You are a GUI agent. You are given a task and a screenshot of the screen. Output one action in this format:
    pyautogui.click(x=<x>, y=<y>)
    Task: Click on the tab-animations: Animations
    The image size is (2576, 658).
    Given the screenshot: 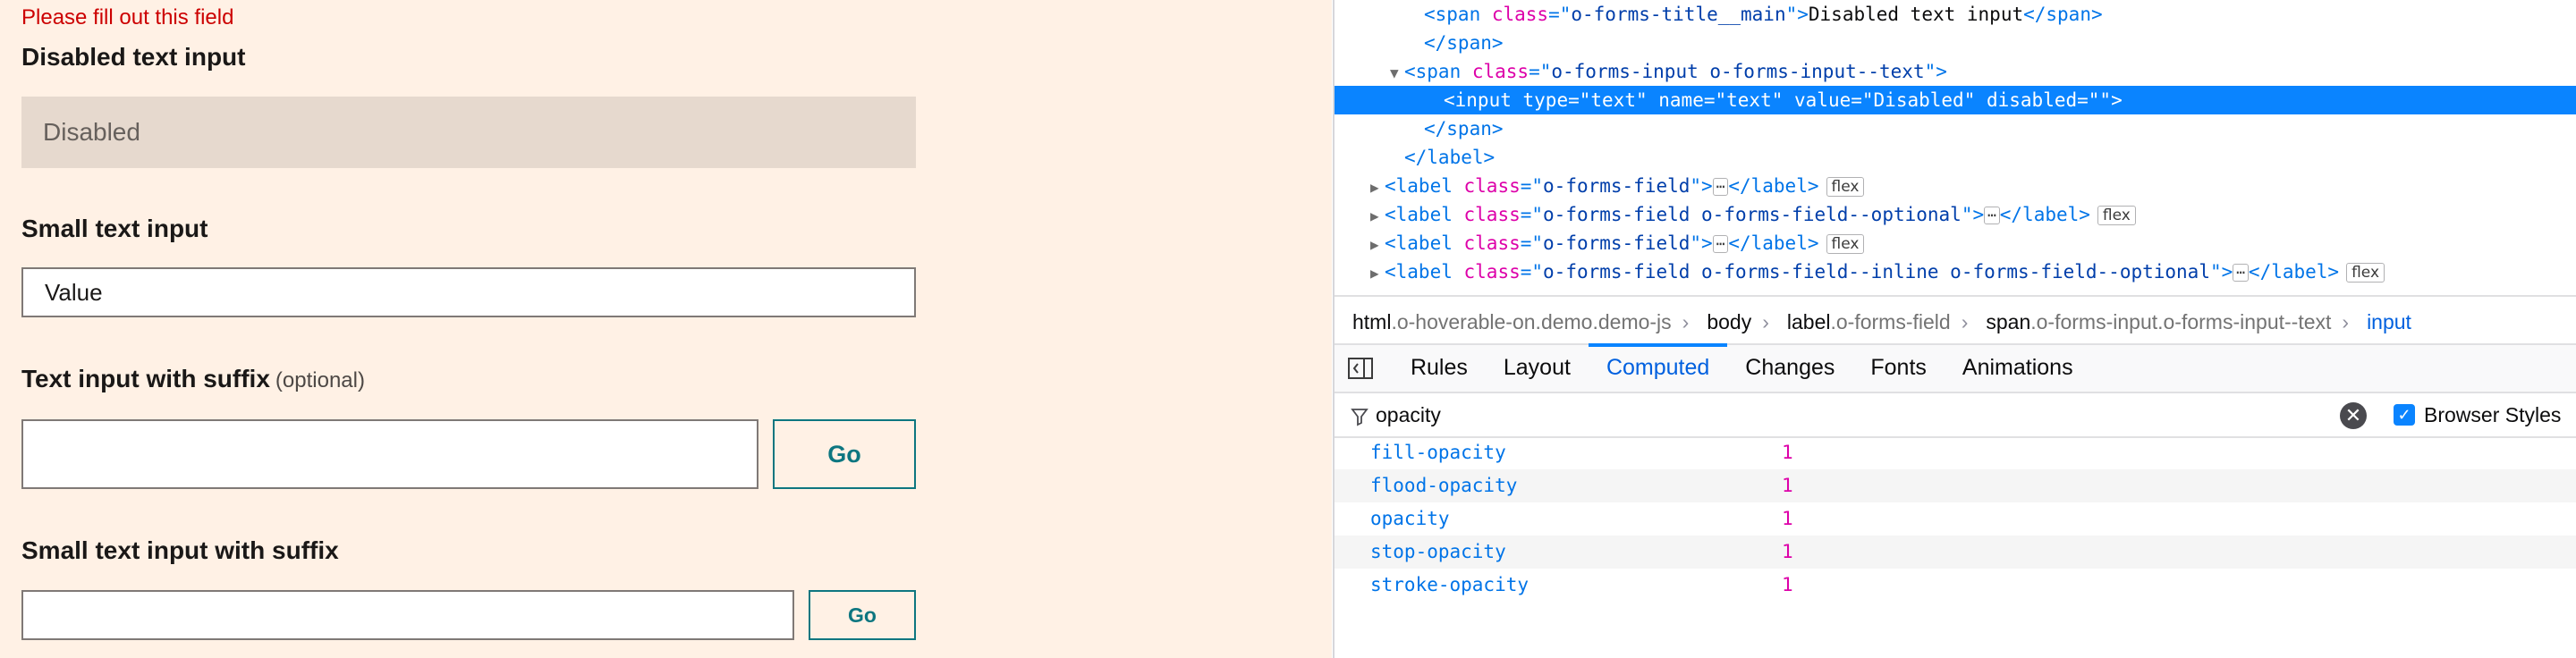 What is the action you would take?
    pyautogui.click(x=2018, y=367)
    